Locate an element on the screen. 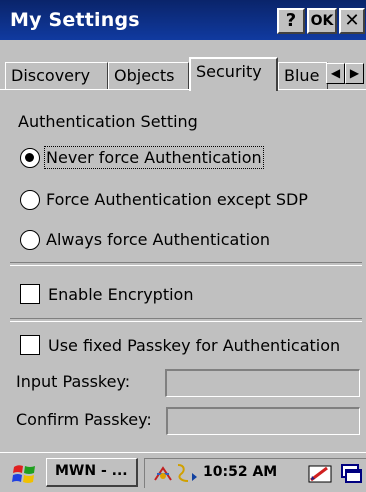  help-button: ? is located at coordinates (291, 21).